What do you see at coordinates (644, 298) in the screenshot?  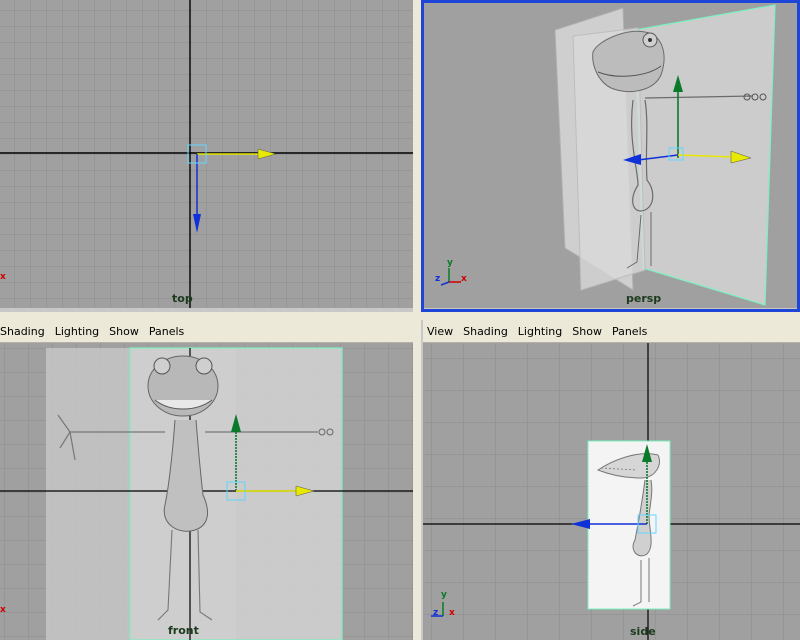 I see `viewport-label-persp: persp` at bounding box center [644, 298].